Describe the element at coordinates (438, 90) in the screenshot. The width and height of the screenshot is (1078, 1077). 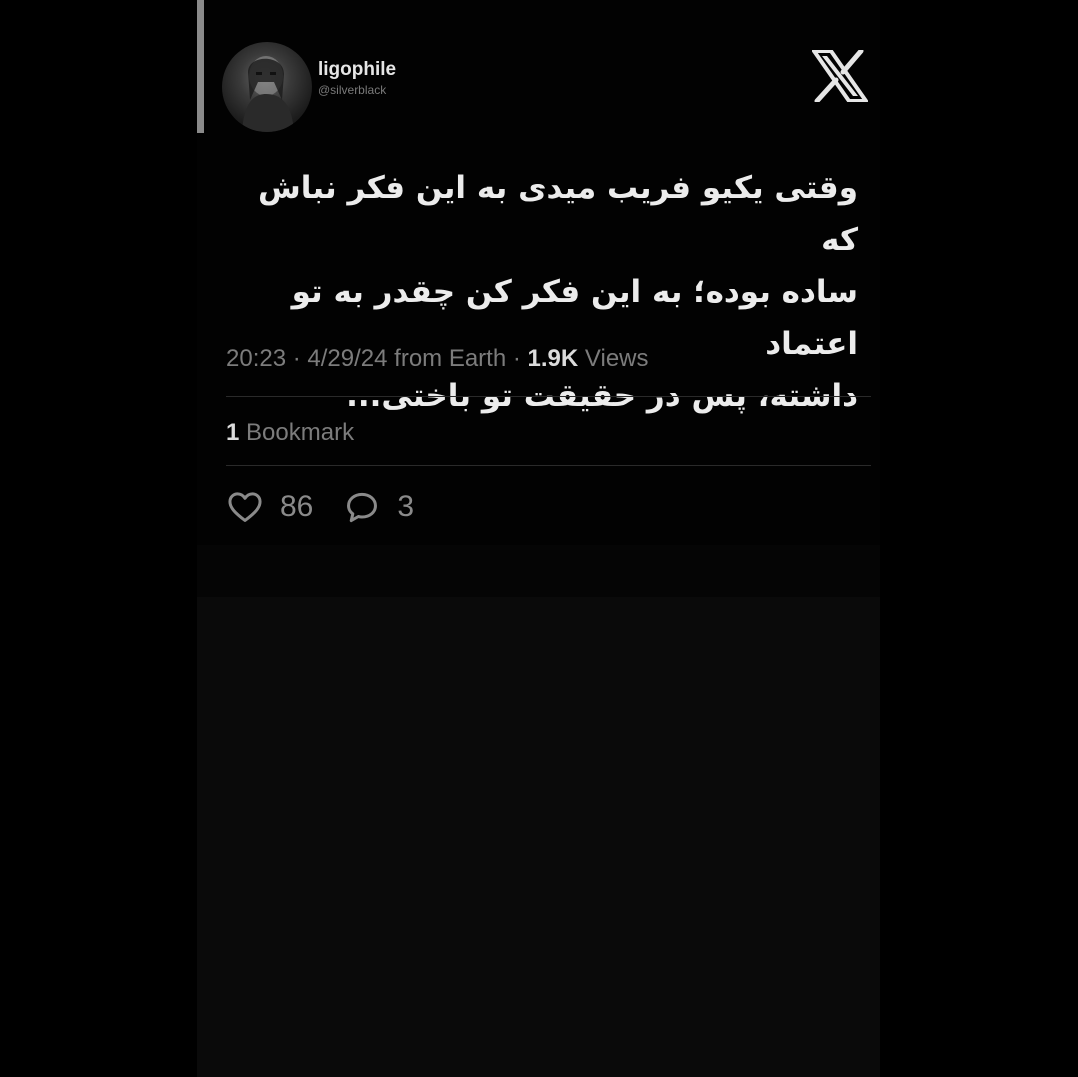
I see `author-handle: @silverblack` at that location.